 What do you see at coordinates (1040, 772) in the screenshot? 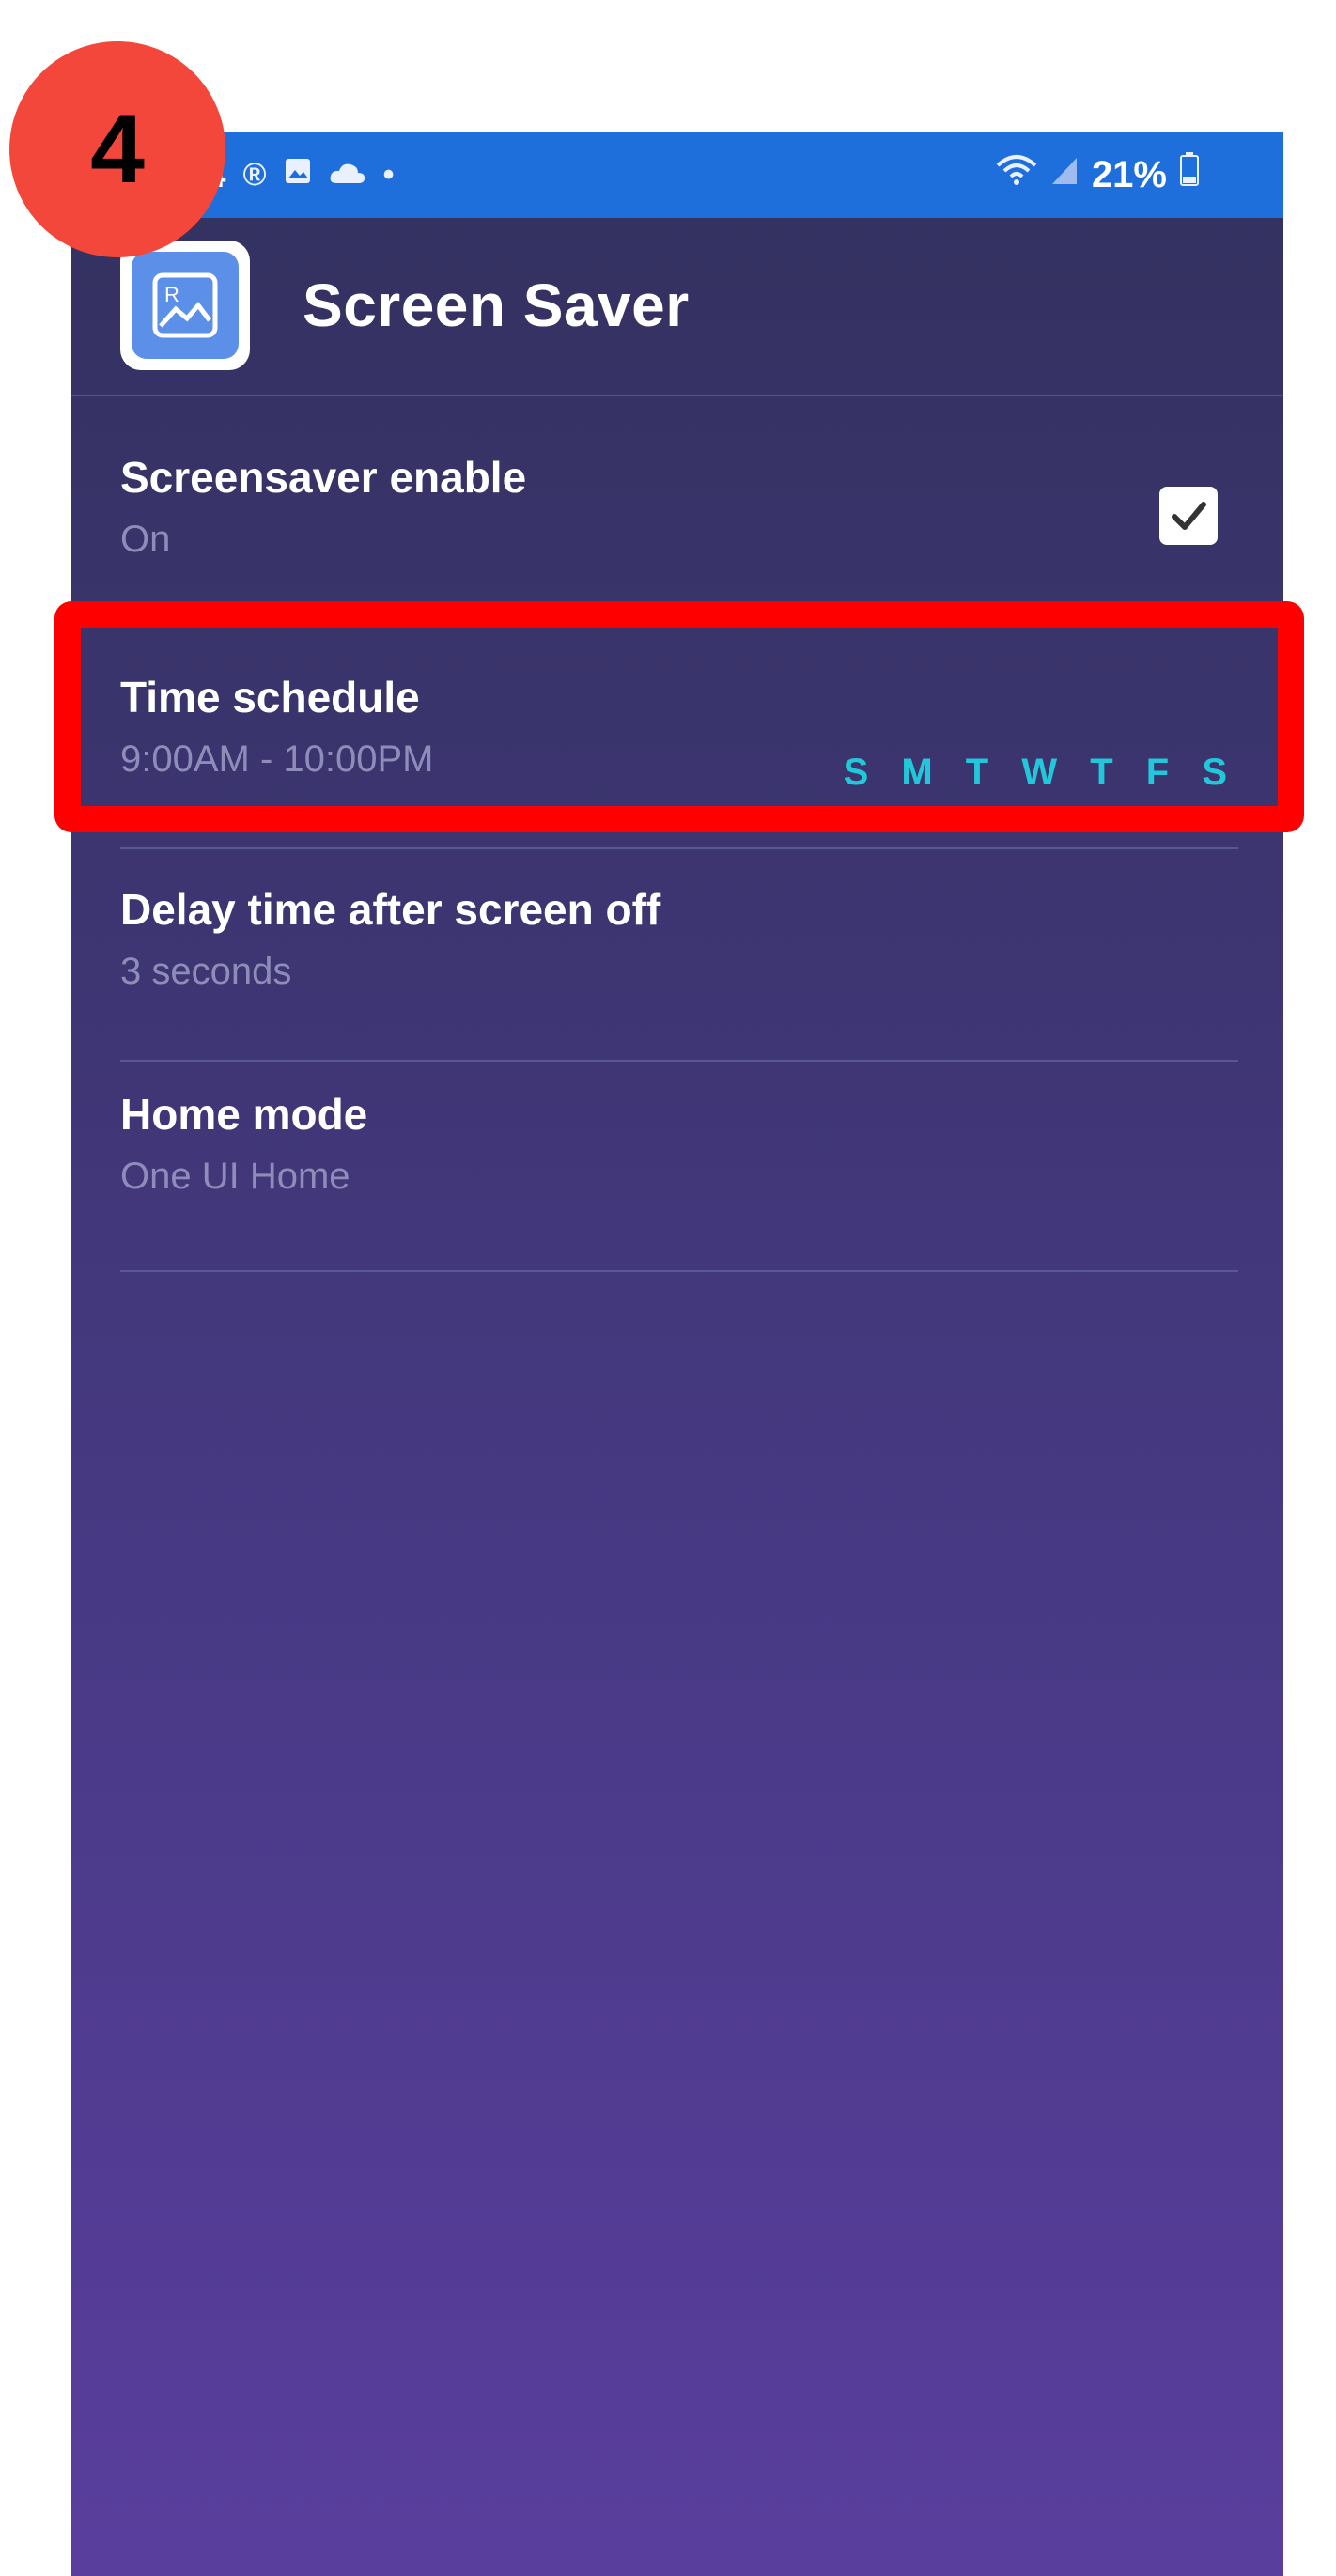
I see `schedule-days: S M T W T F S` at bounding box center [1040, 772].